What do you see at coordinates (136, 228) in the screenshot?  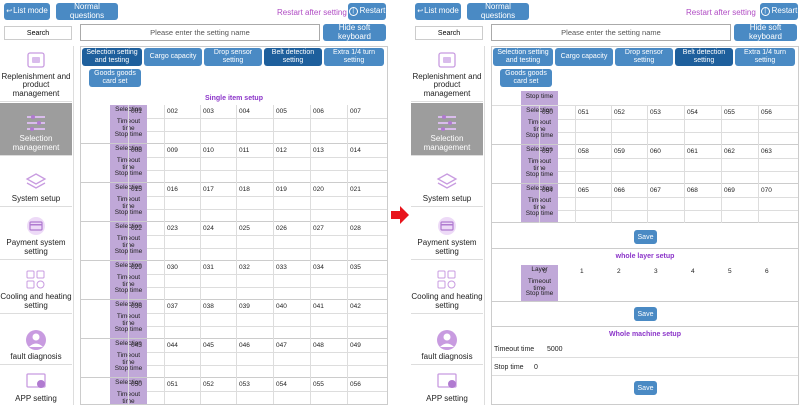 I see `selection-slot: 022` at bounding box center [136, 228].